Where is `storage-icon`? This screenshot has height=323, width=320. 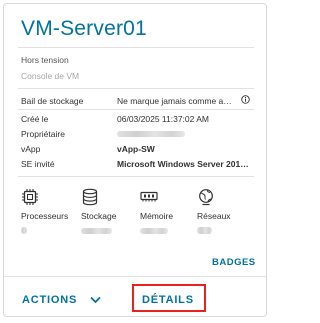 storage-icon is located at coordinates (90, 197).